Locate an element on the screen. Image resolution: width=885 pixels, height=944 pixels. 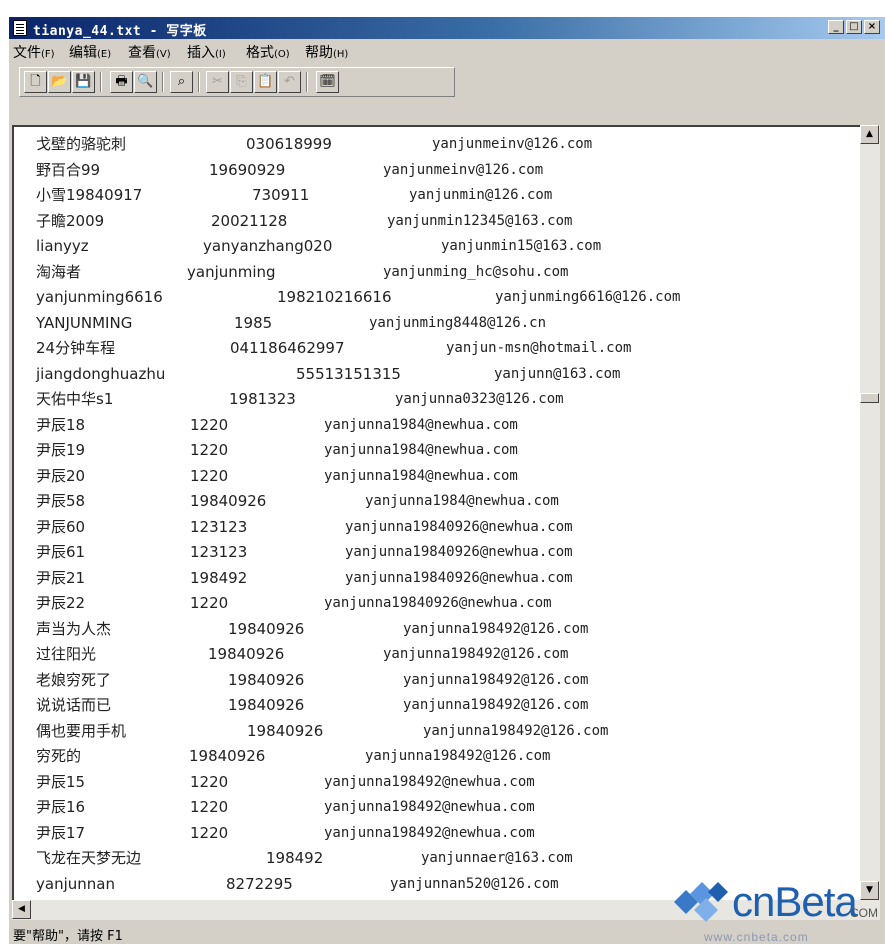
minimize-button: _ is located at coordinates (836, 27).